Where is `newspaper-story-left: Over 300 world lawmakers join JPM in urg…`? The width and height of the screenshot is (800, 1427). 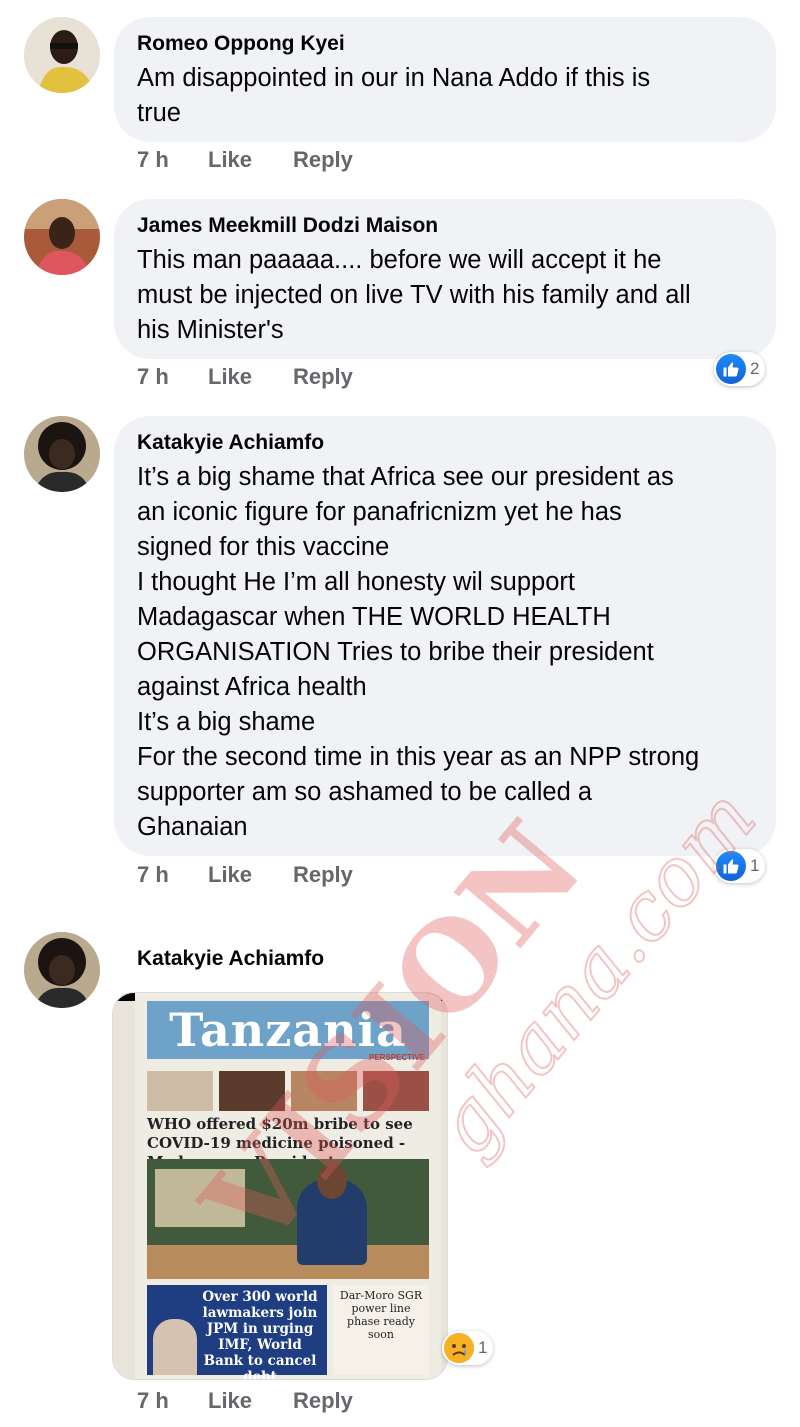
newspaper-story-left: Over 300 world lawmakers join JPM in urg… is located at coordinates (237, 1332).